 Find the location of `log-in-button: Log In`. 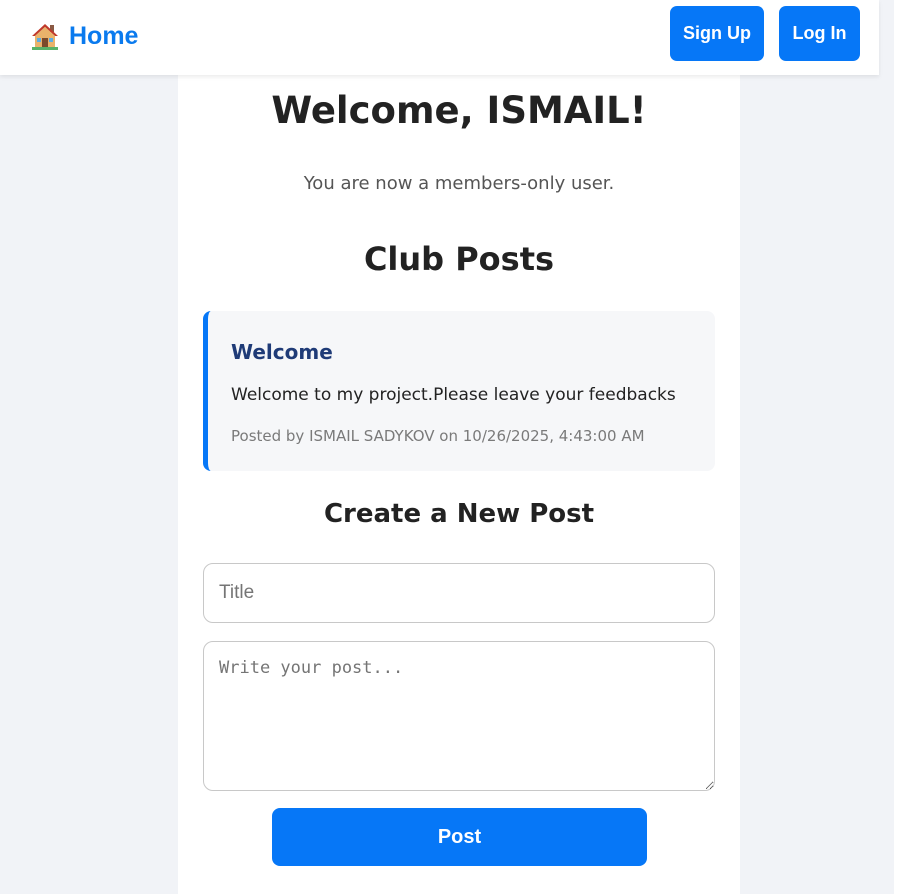

log-in-button: Log In is located at coordinates (819, 33).